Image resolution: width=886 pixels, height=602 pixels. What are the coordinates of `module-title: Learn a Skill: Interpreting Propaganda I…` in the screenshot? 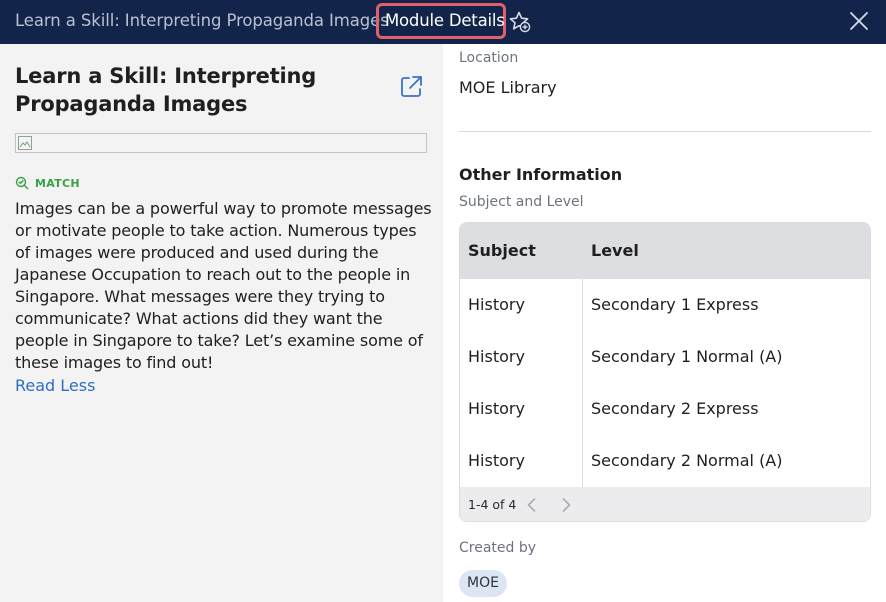 It's located at (166, 90).